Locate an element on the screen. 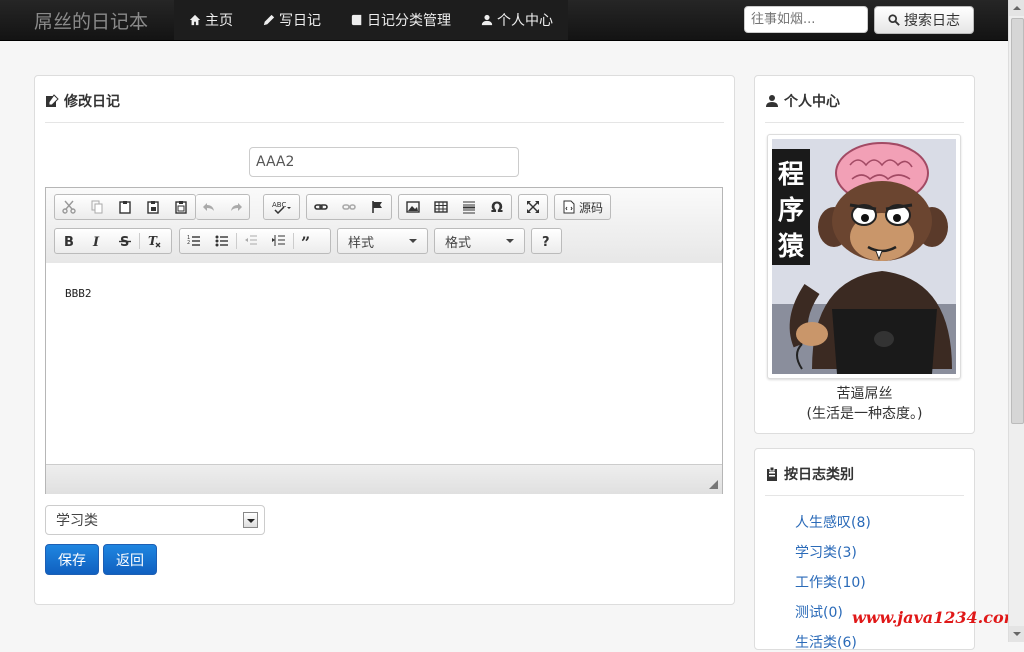 This screenshot has height=652, width=1024. special-char-button: Ω is located at coordinates (497, 207).